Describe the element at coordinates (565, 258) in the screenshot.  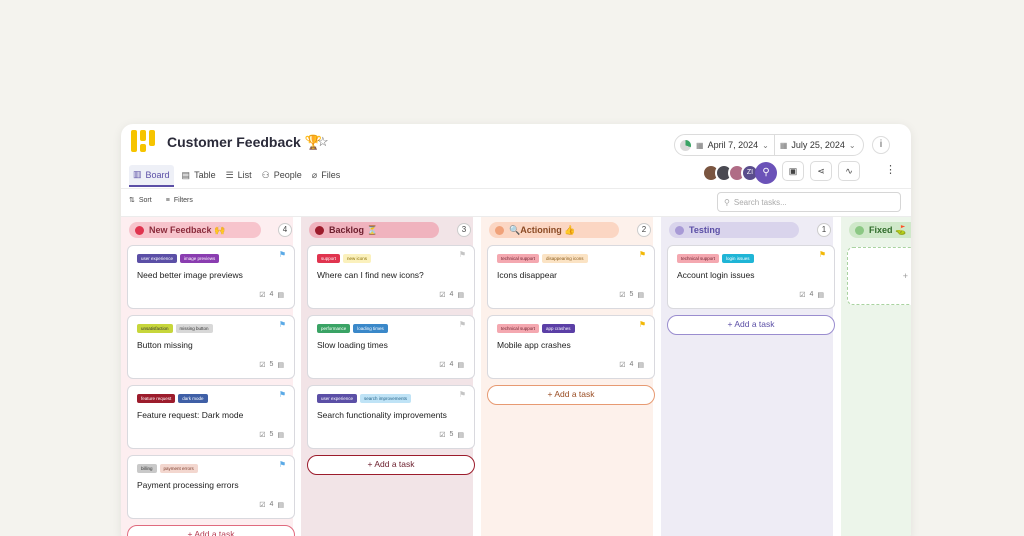
I see `tag: disappearing icons` at that location.